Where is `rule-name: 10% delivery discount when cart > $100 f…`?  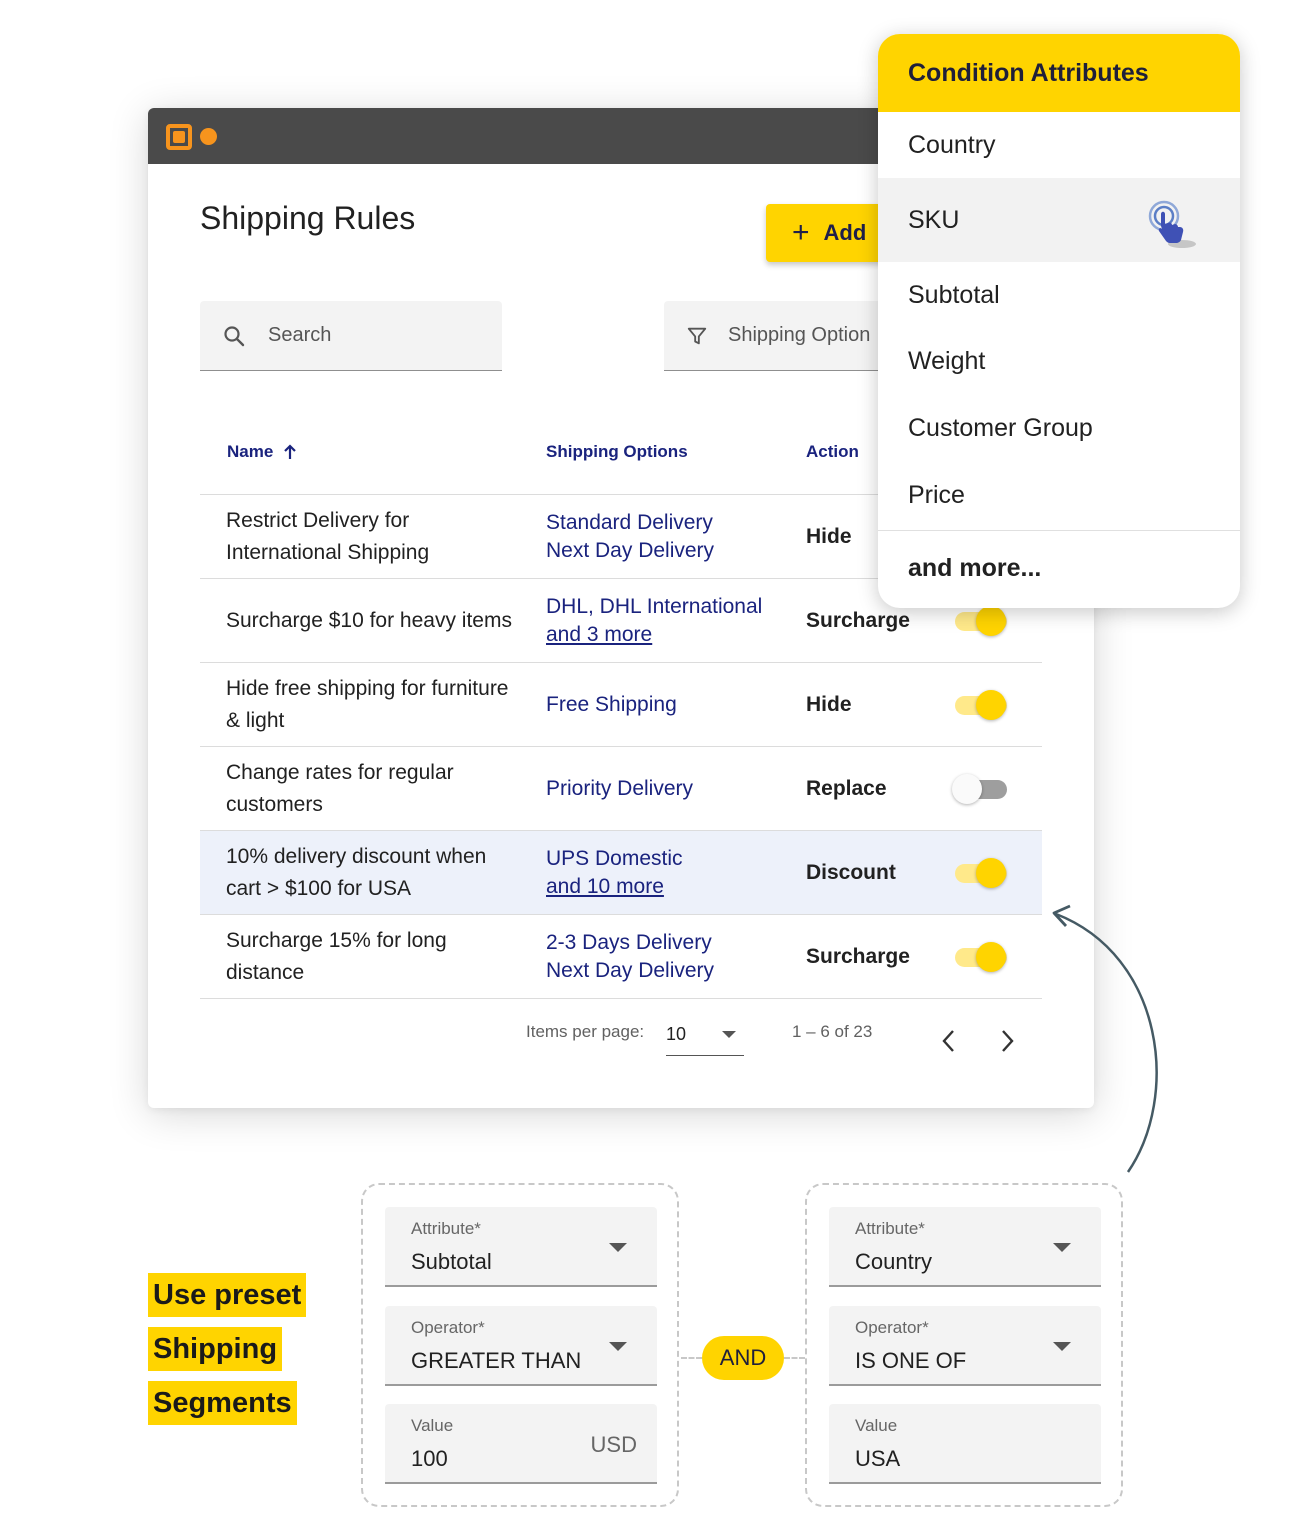
rule-name: 10% delivery discount when cart > $100 f… is located at coordinates (356, 872).